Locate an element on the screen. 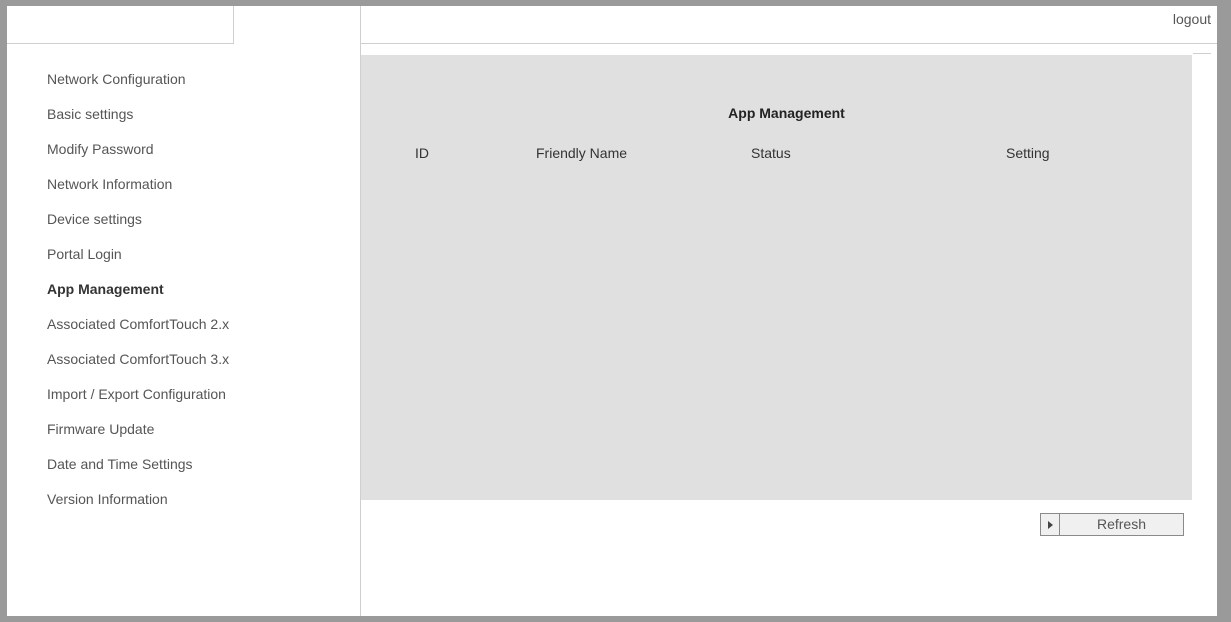 This screenshot has height=622, width=1231. column-header-setting: Setting is located at coordinates (1028, 153).